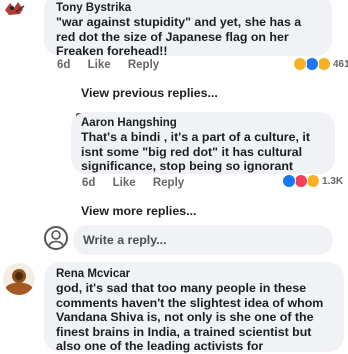 This screenshot has height=354, width=348. Describe the element at coordinates (340, 64) in the screenshot. I see `comment-1-reaction-count: 461` at that location.